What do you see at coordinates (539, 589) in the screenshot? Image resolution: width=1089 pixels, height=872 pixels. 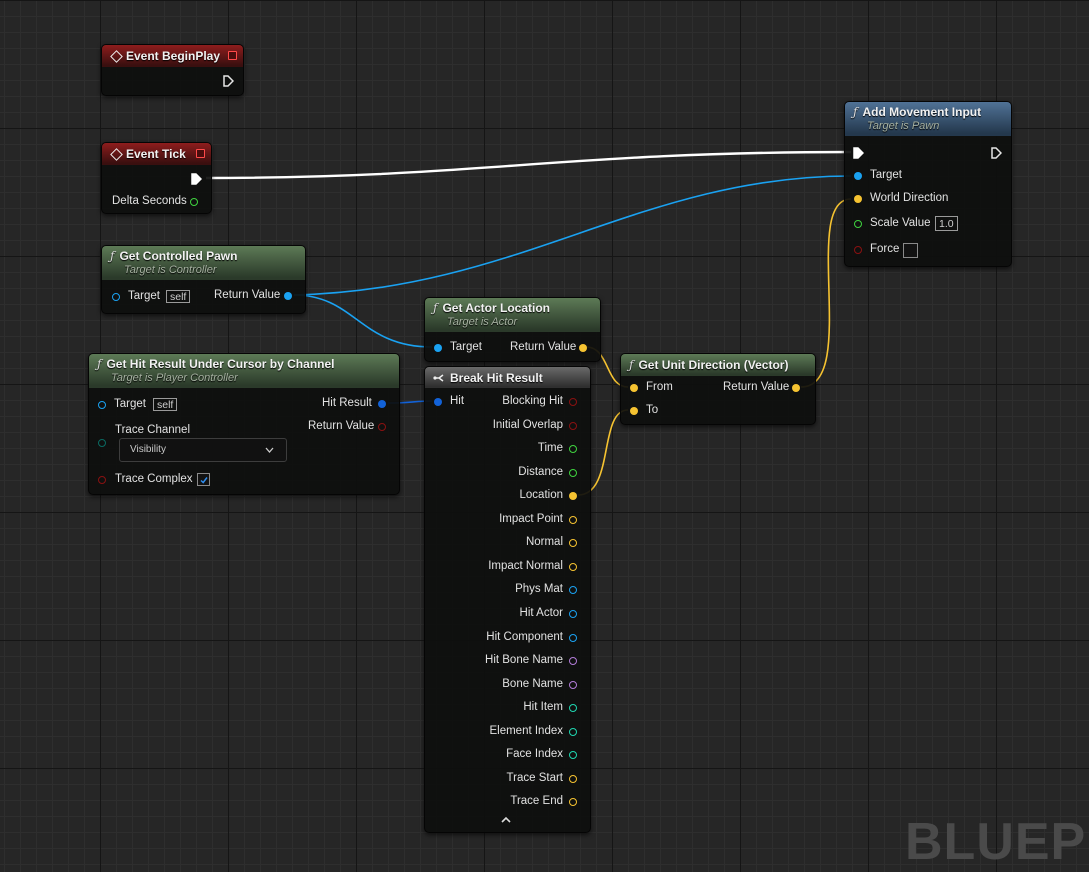 I see `output-pin-label: Phys Mat` at bounding box center [539, 589].